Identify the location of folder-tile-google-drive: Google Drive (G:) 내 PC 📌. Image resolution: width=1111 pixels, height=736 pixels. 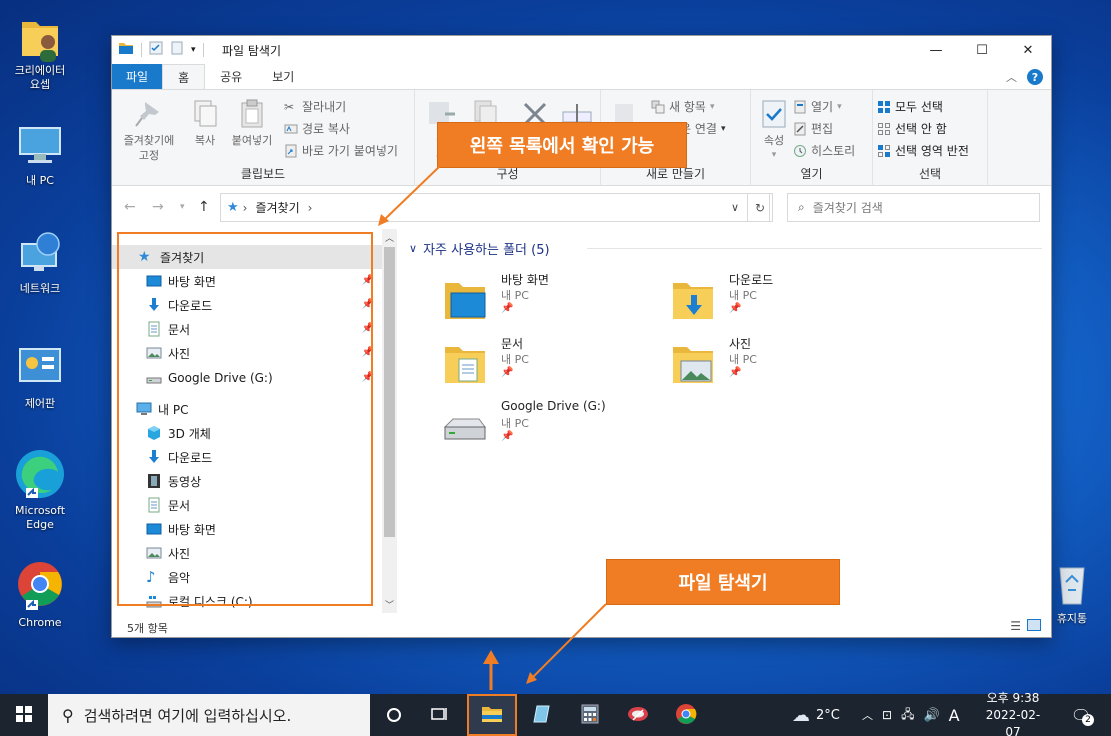
(547, 428).